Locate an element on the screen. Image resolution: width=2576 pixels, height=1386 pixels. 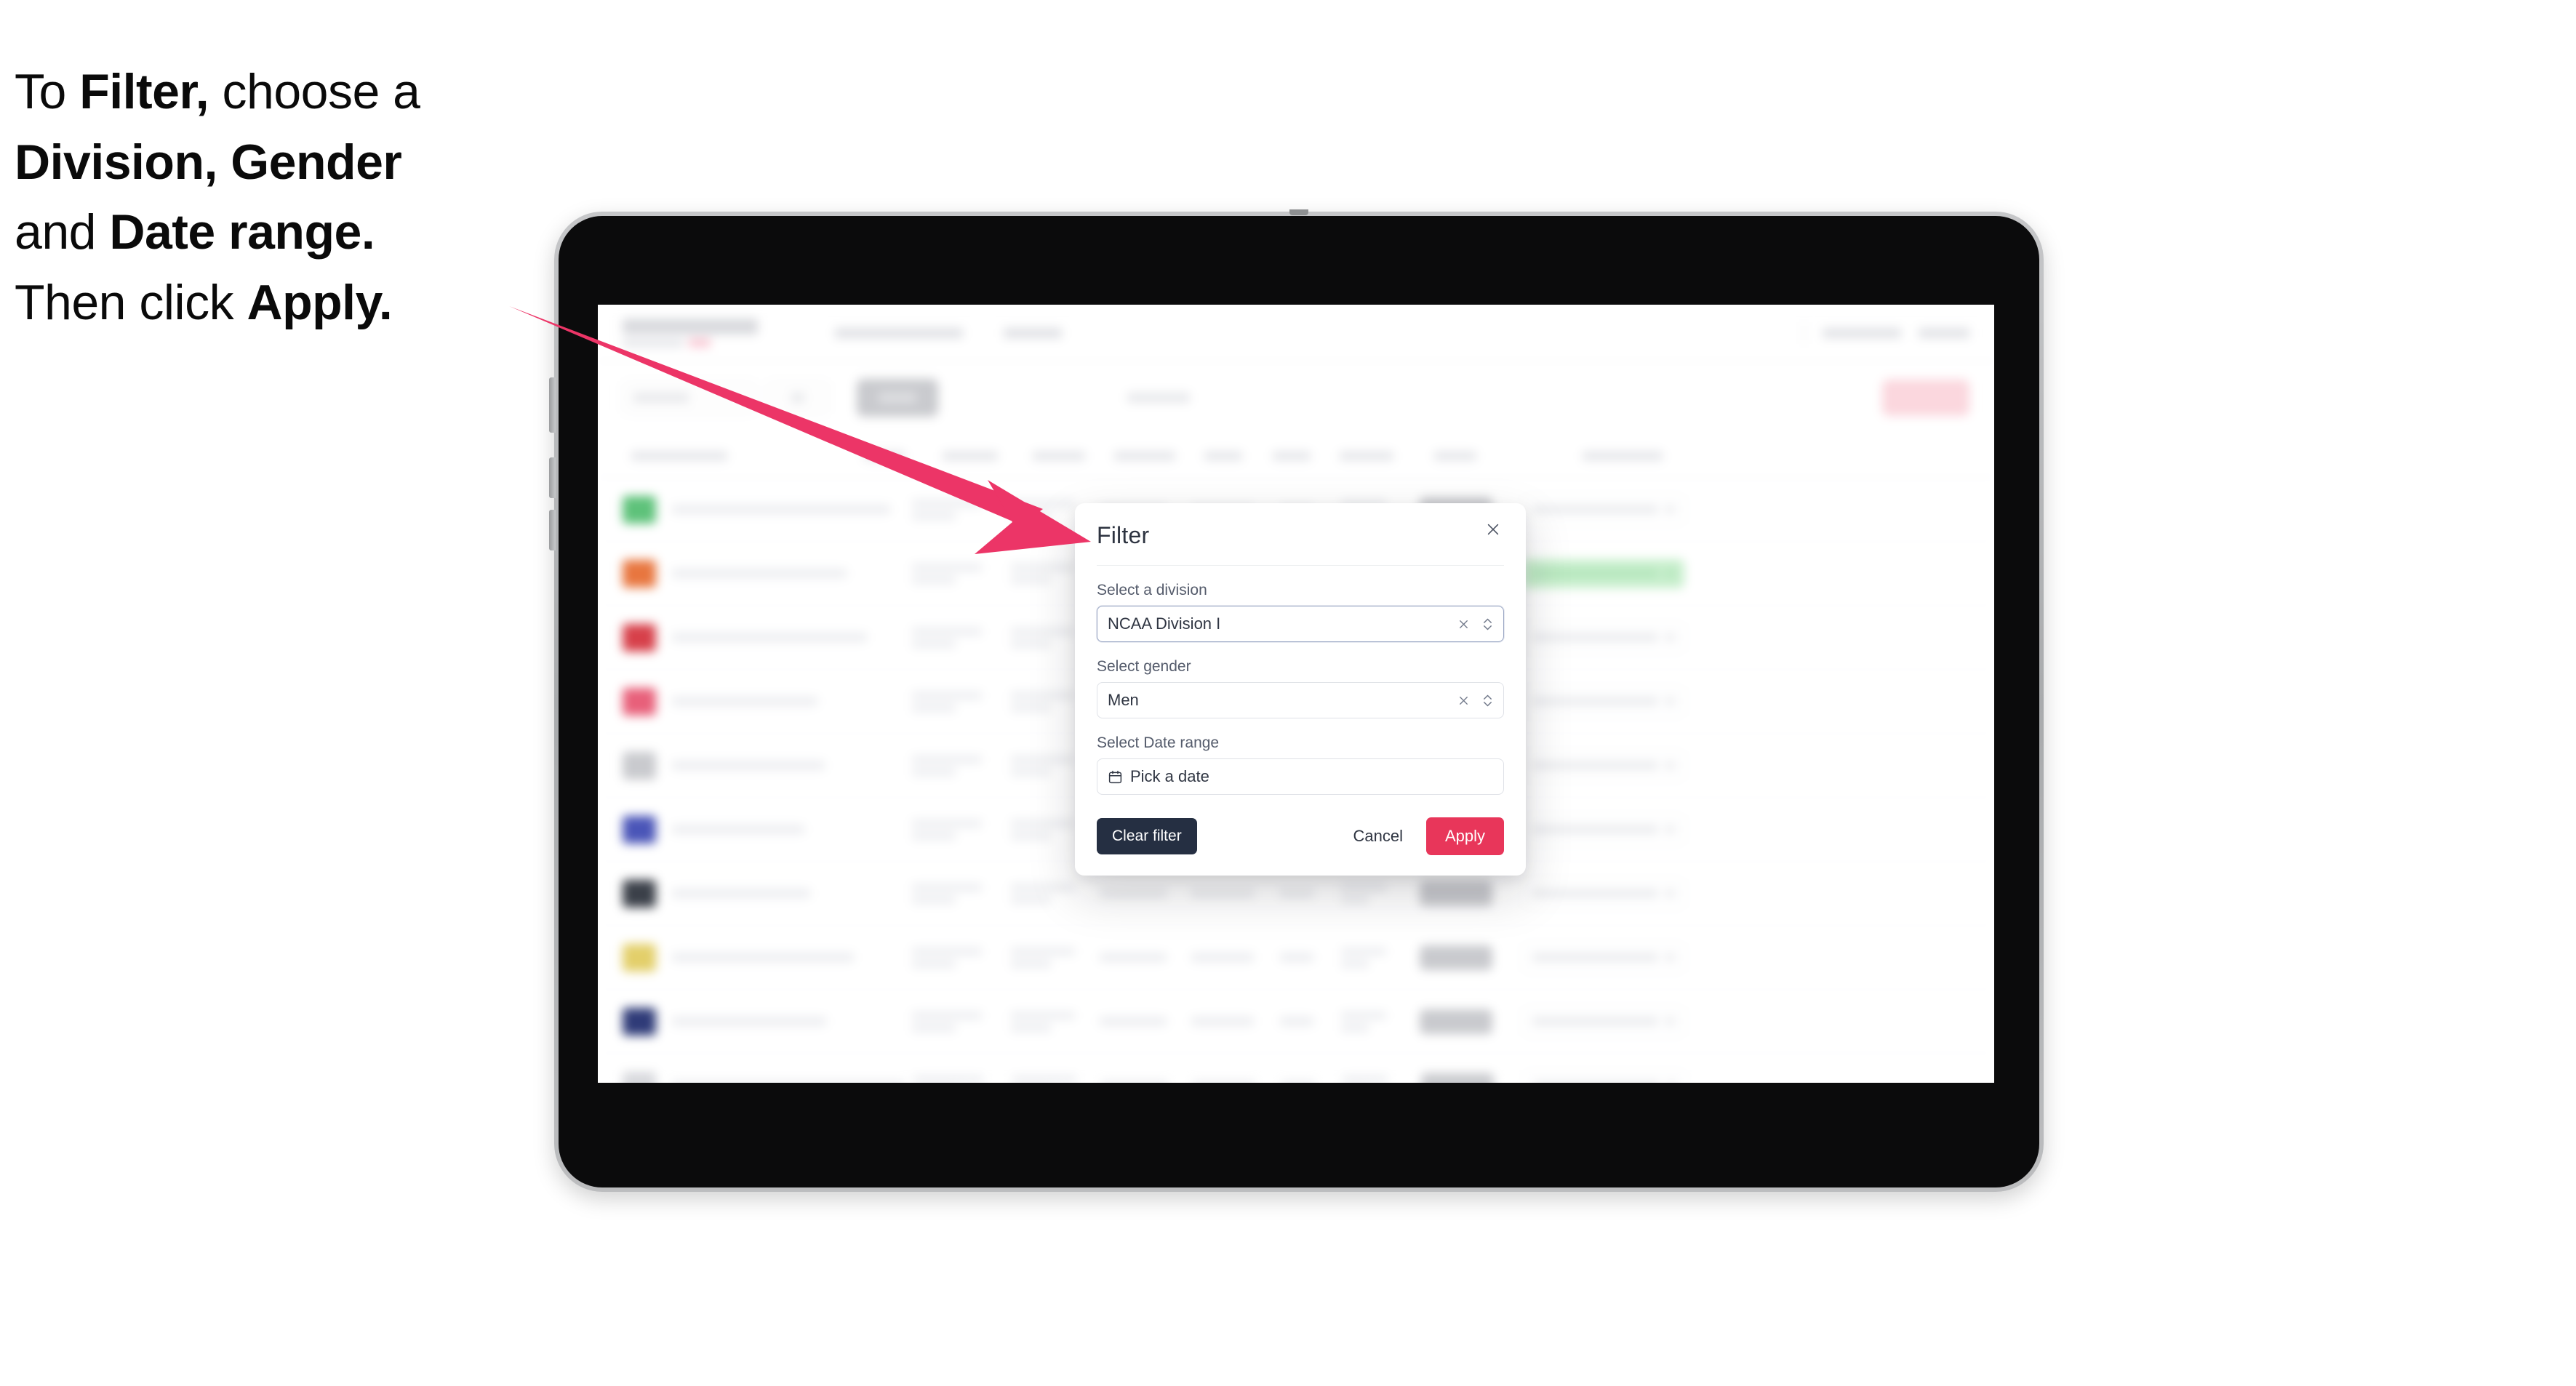
header-signout-link is located at coordinates (1944, 333).